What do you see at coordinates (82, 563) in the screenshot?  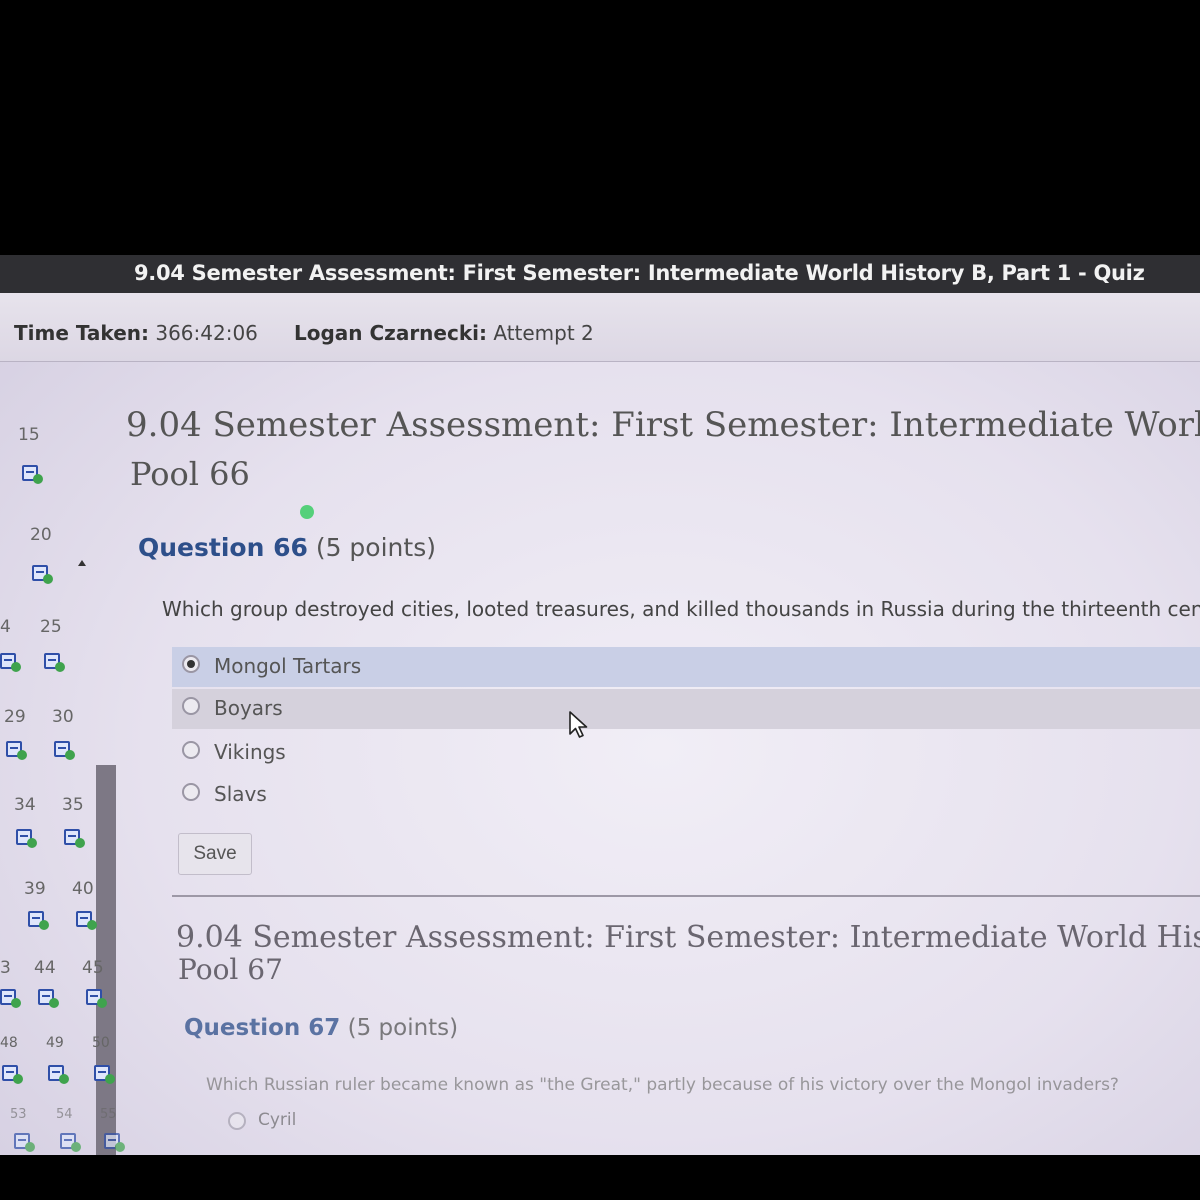 I see `scroll-up-icon` at bounding box center [82, 563].